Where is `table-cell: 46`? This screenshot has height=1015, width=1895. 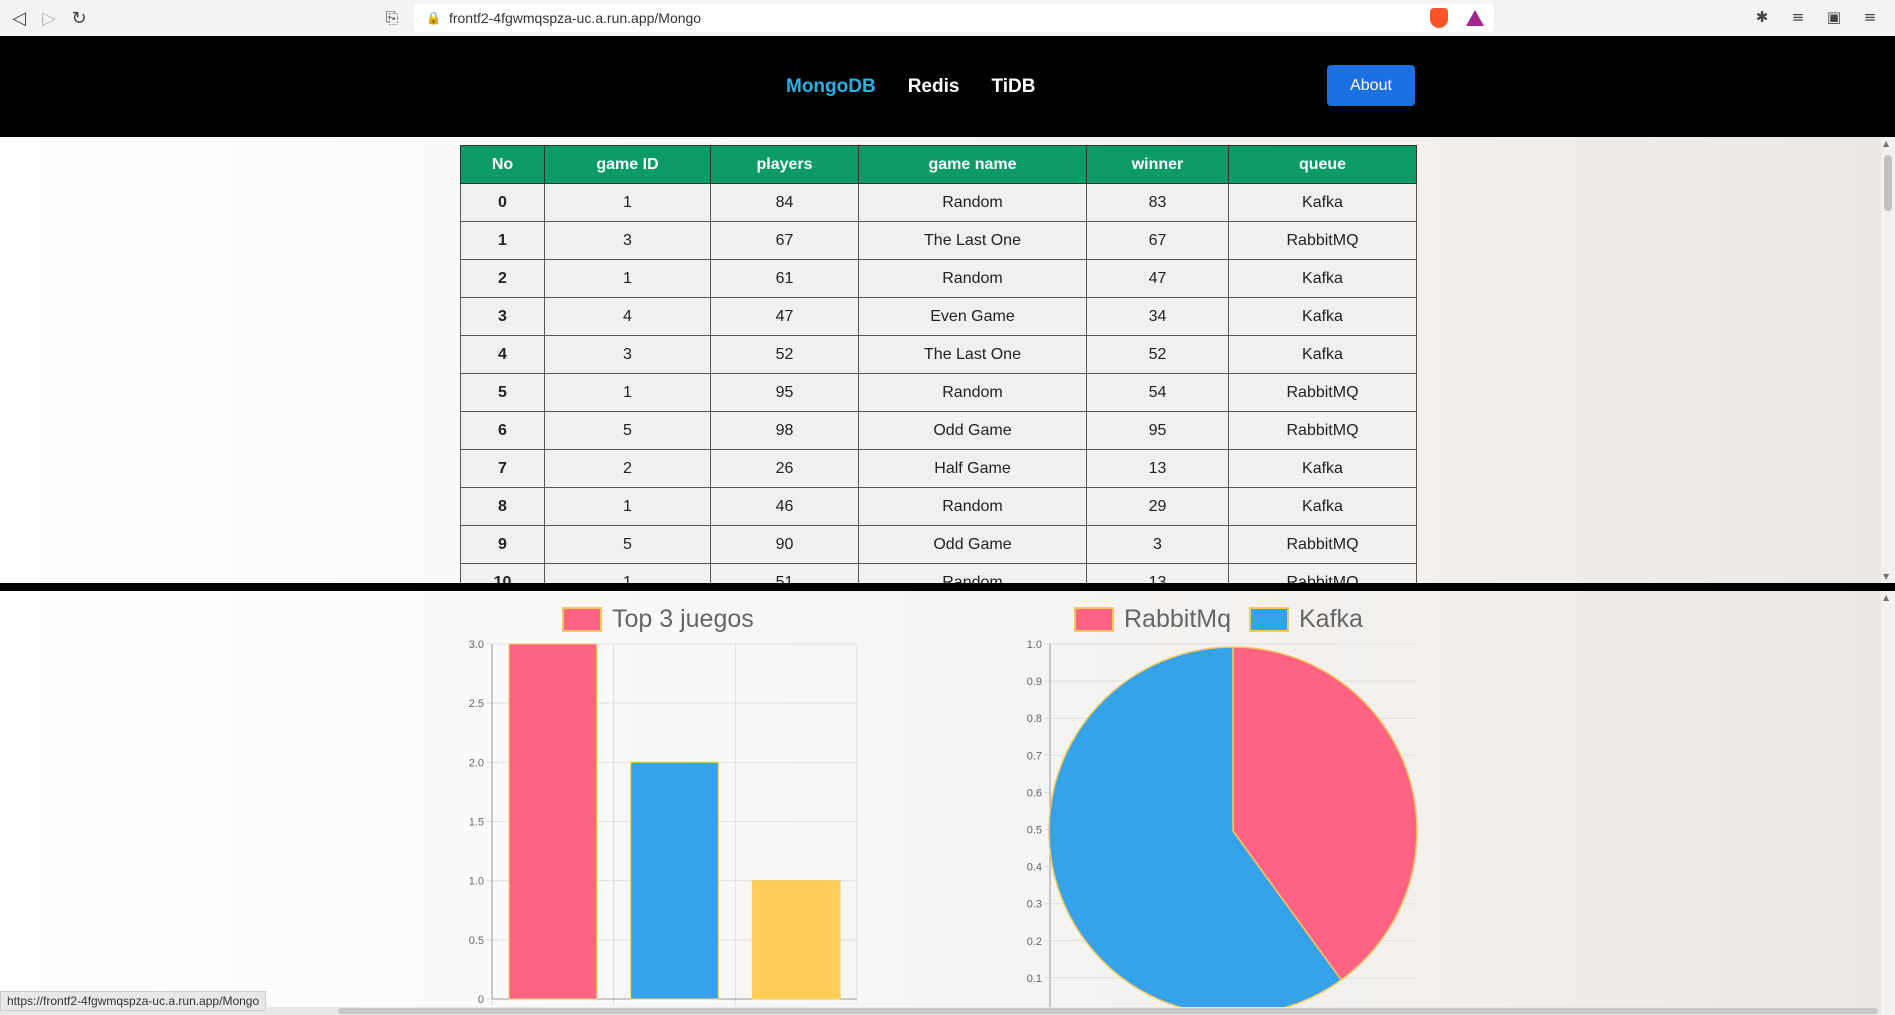
table-cell: 46 is located at coordinates (784, 506).